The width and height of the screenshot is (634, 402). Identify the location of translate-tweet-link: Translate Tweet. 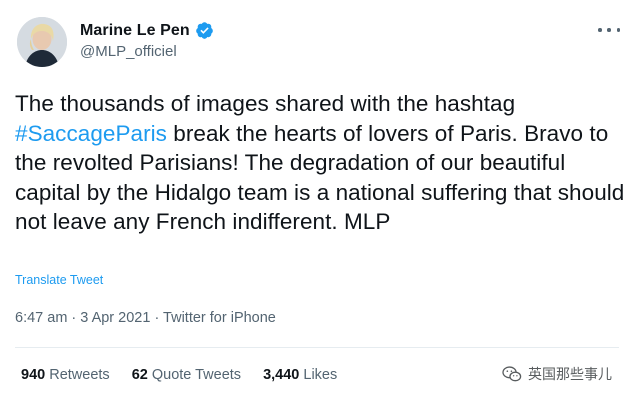
(59, 280).